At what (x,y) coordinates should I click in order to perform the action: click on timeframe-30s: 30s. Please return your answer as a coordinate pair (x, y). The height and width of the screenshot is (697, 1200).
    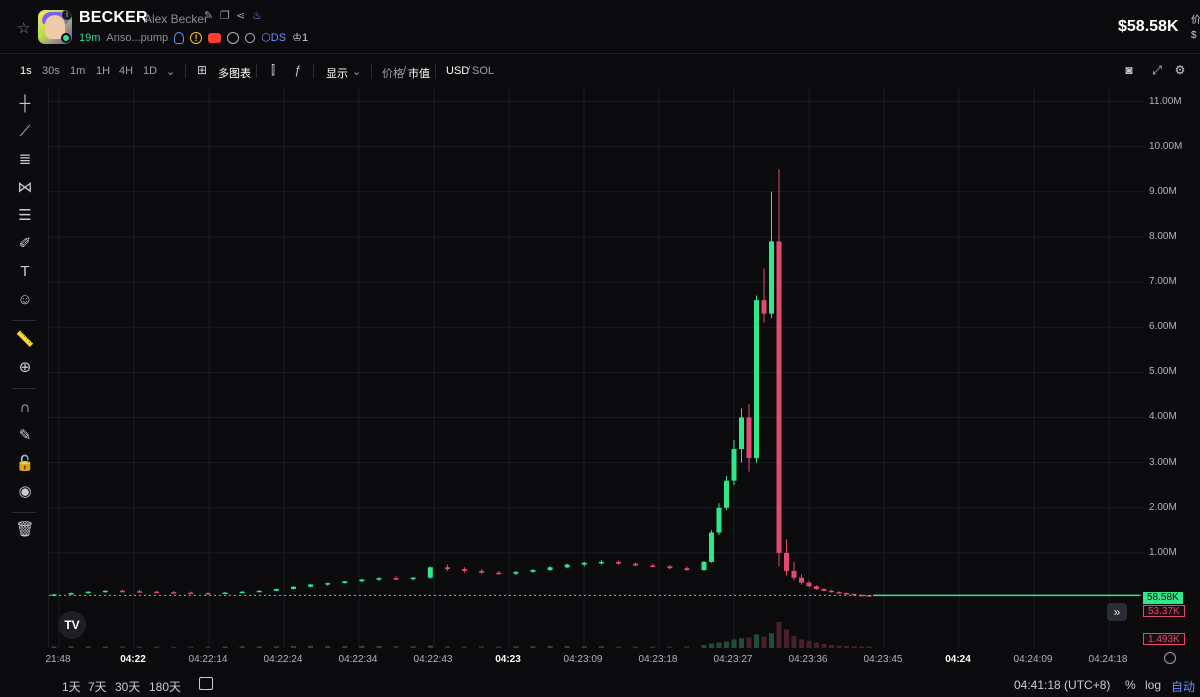
    Looking at the image, I should click on (51, 71).